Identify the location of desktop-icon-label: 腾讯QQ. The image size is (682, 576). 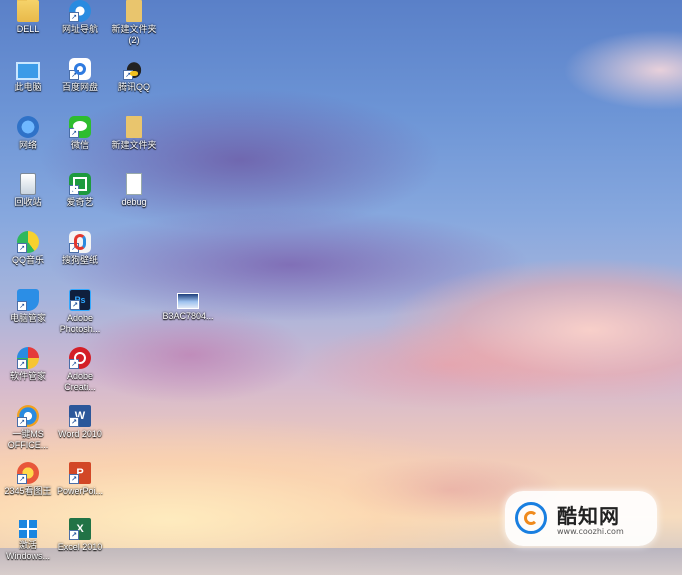
(133, 87).